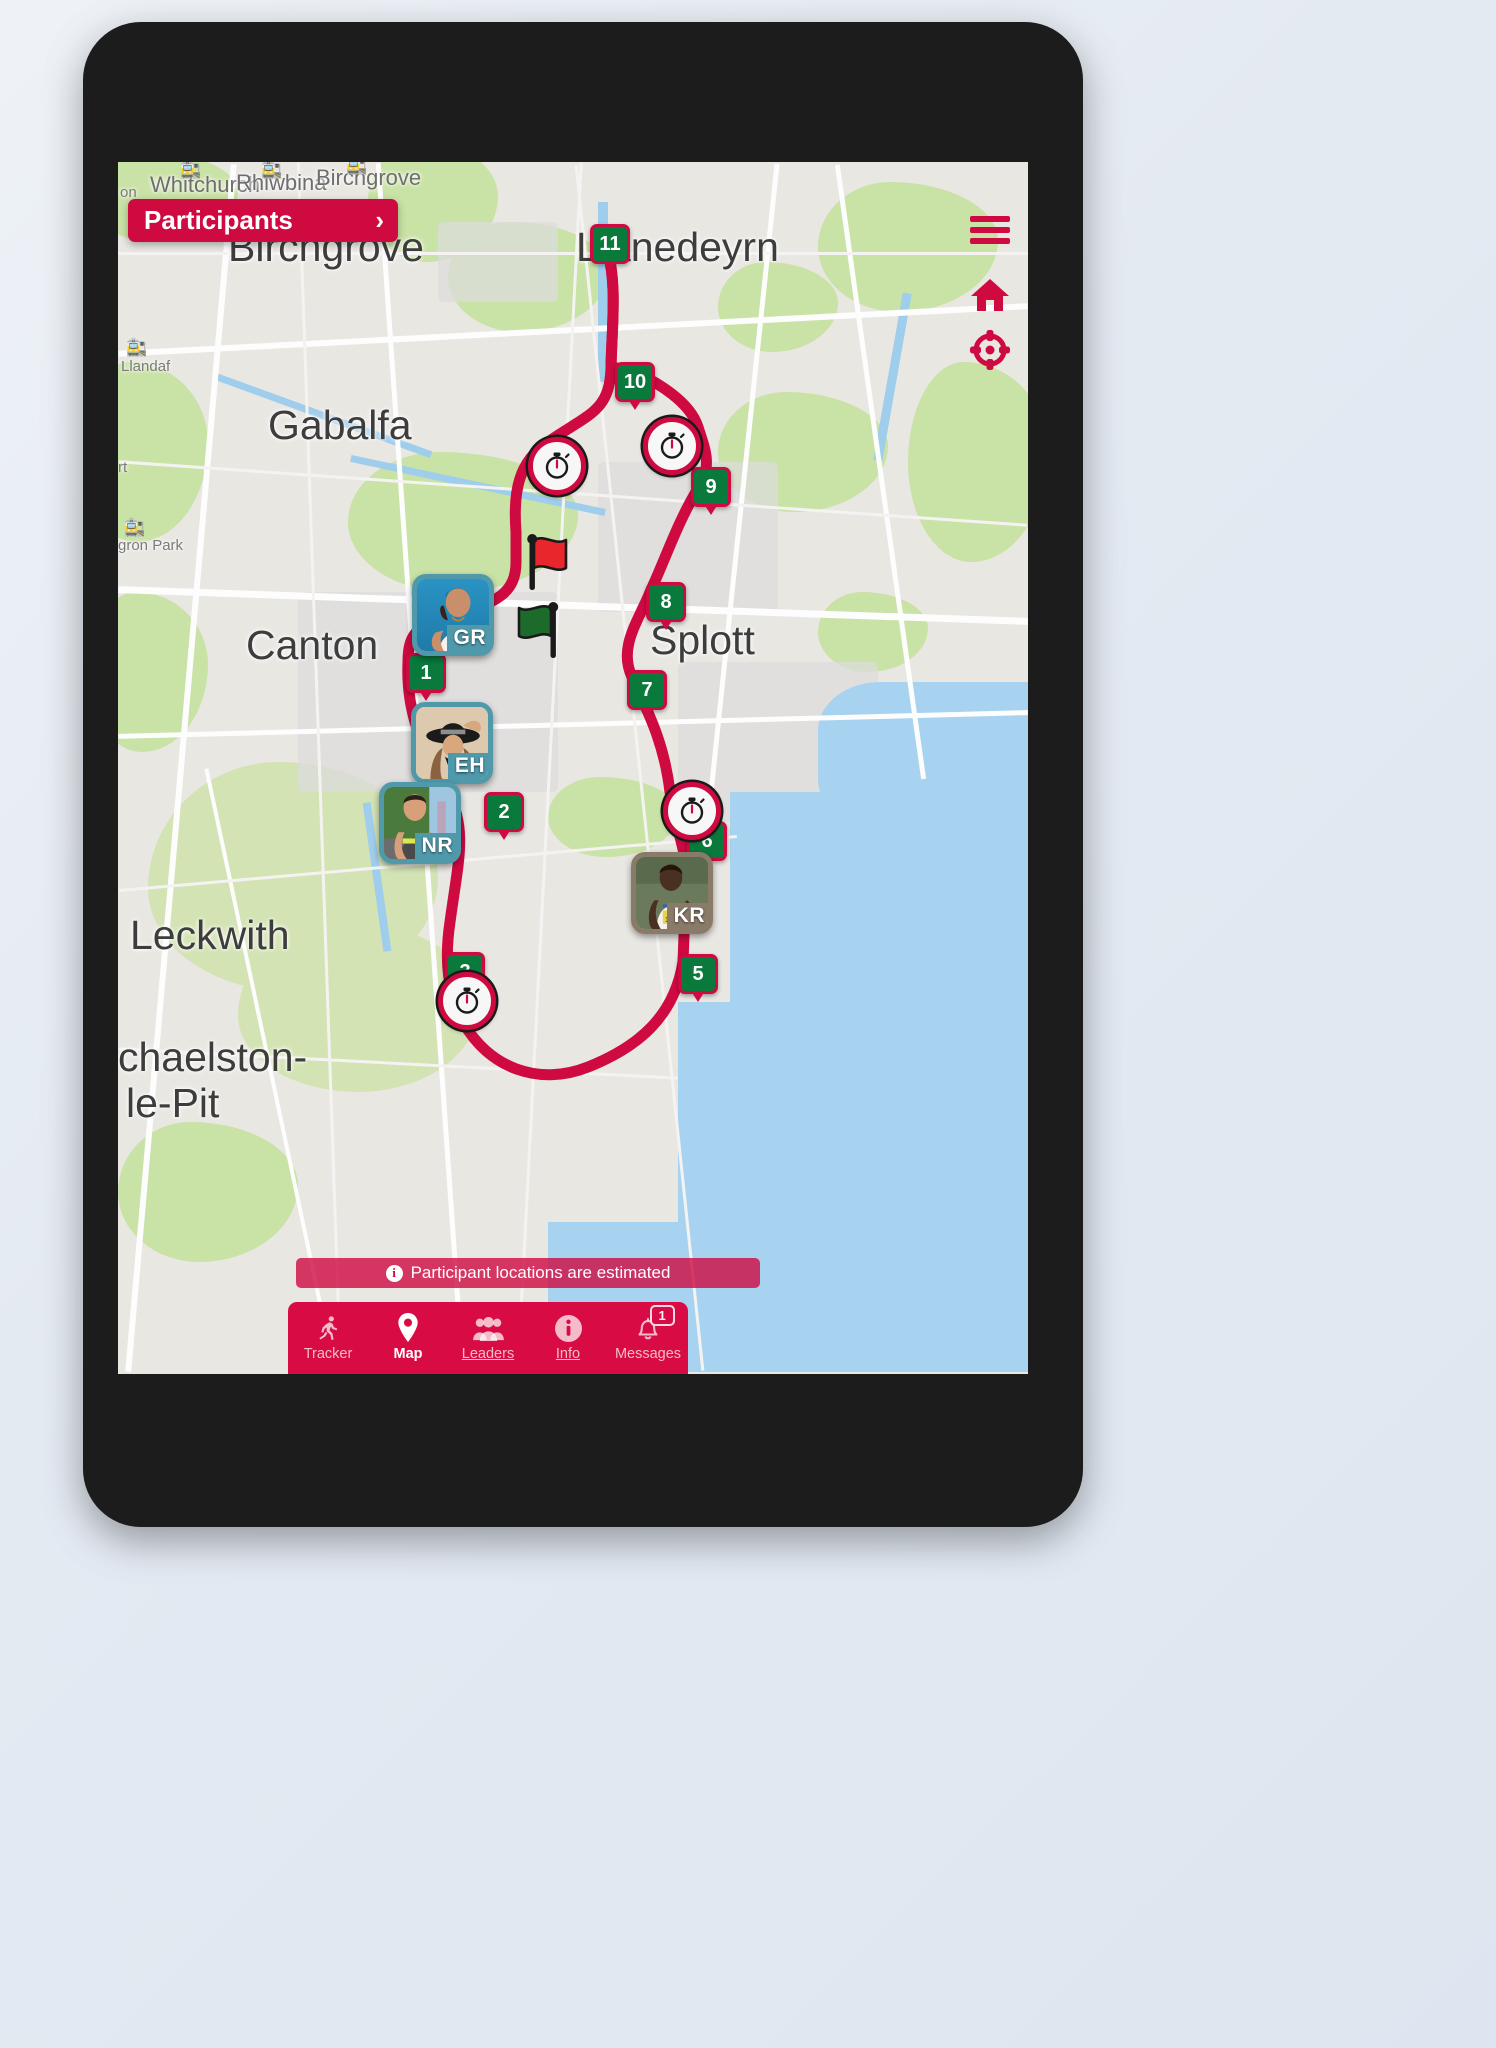 The image size is (1496, 2048). I want to click on nav-tab-label: Tracker, so click(328, 1353).